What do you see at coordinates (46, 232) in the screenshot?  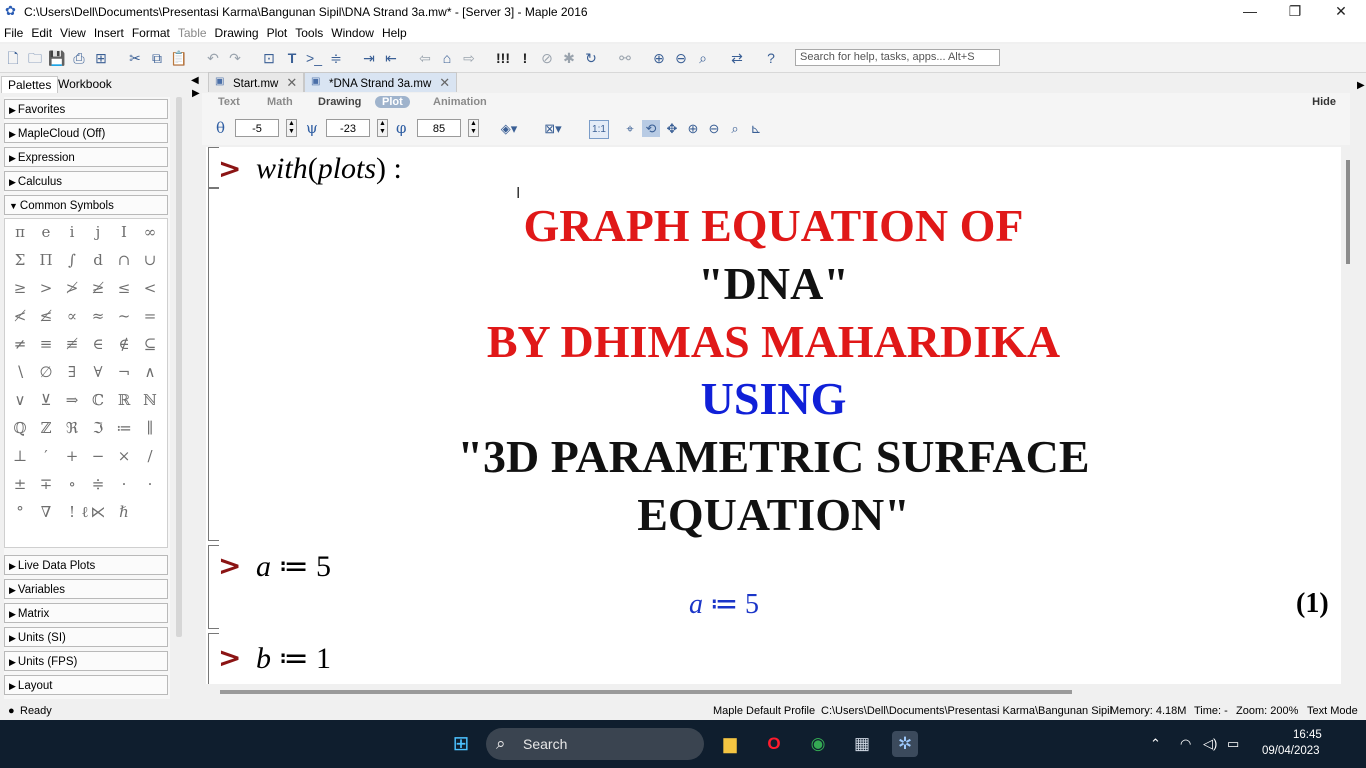 I see `symbol-button: e` at bounding box center [46, 232].